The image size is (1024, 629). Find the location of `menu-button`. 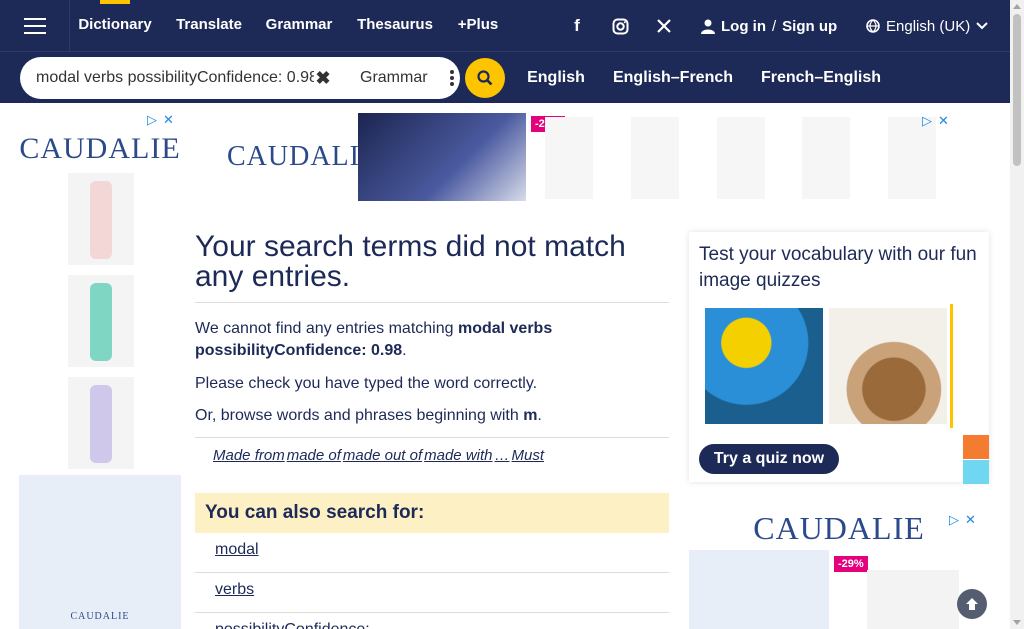

menu-button is located at coordinates (35, 26).